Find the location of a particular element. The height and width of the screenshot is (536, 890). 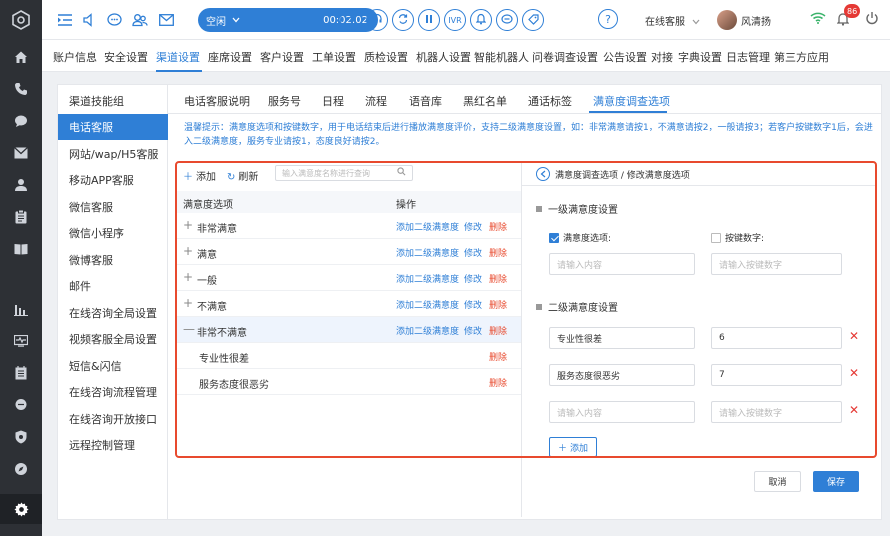

sidebar-item-flow: 在线咨询流程管理 is located at coordinates (113, 392).